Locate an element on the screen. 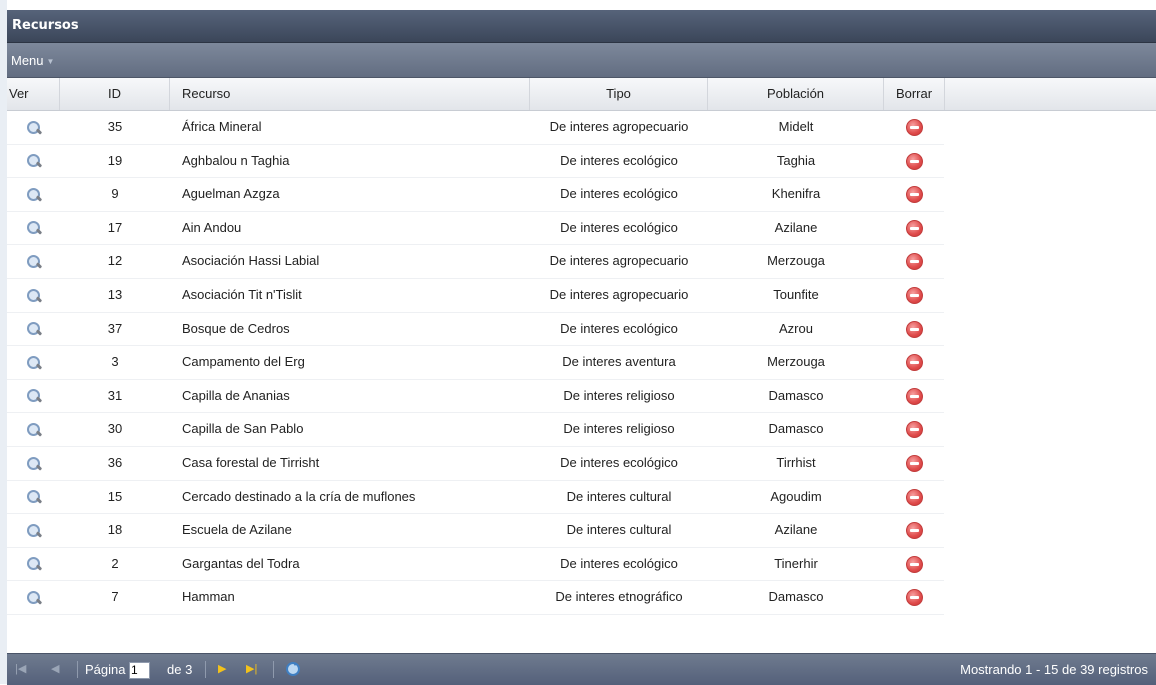 This screenshot has height=685, width=1156. recurso-cell: Escuela de Azilane is located at coordinates (237, 530).